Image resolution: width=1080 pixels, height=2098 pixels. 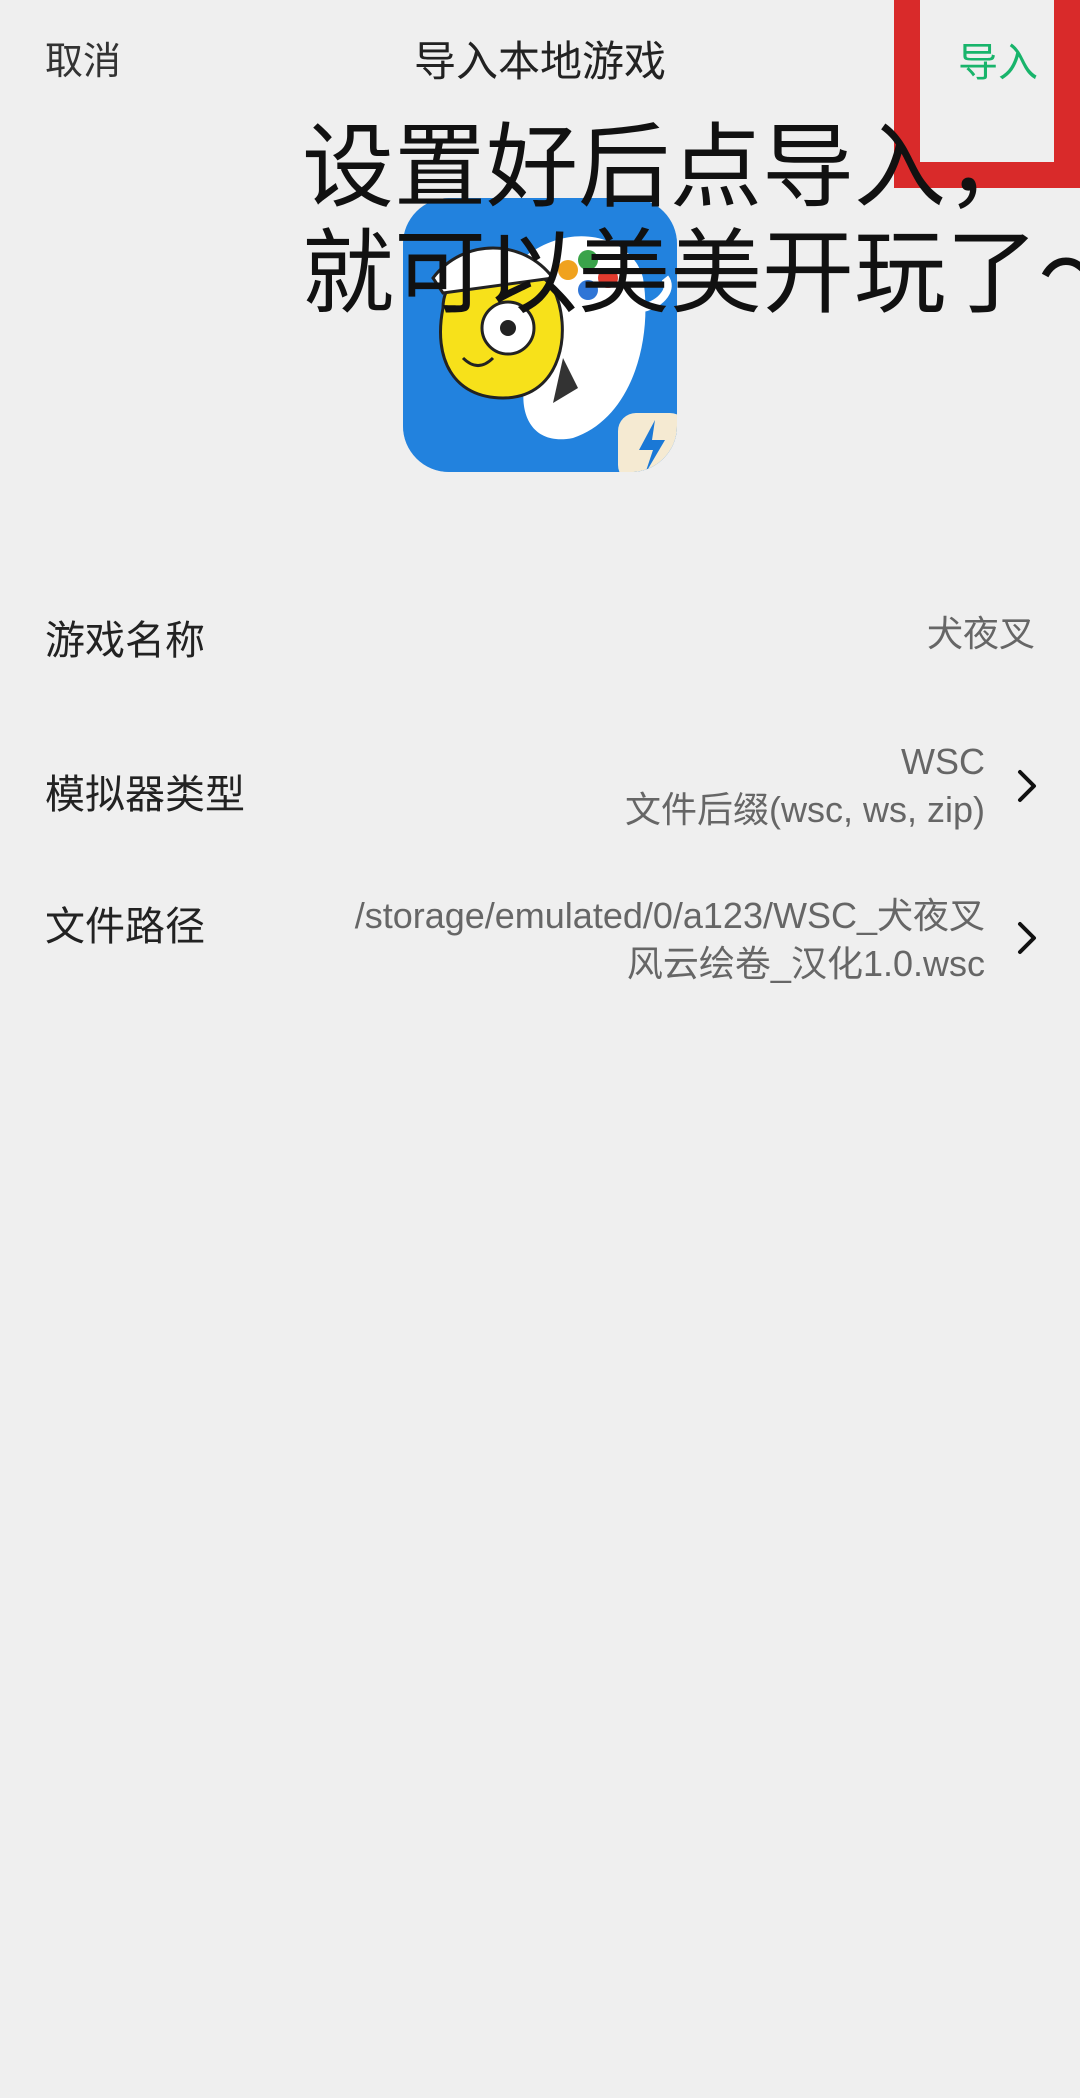 What do you see at coordinates (998, 59) in the screenshot?
I see `import-button: 导入` at bounding box center [998, 59].